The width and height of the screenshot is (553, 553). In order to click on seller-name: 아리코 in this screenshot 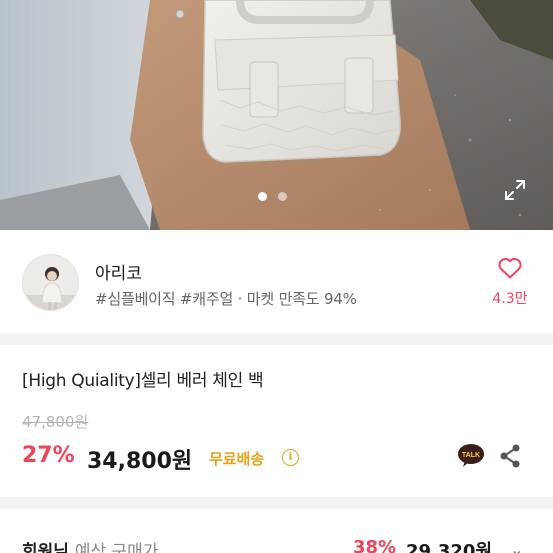, I will do `click(118, 271)`.